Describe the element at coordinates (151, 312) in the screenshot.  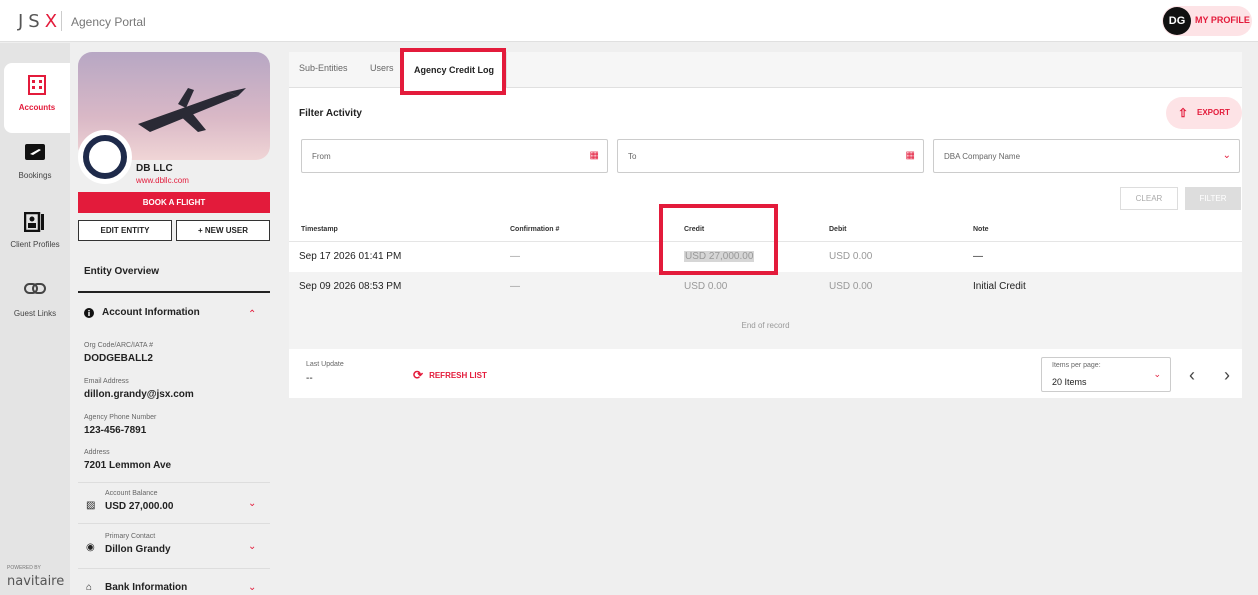
I see `account-information-title: Account Information` at that location.